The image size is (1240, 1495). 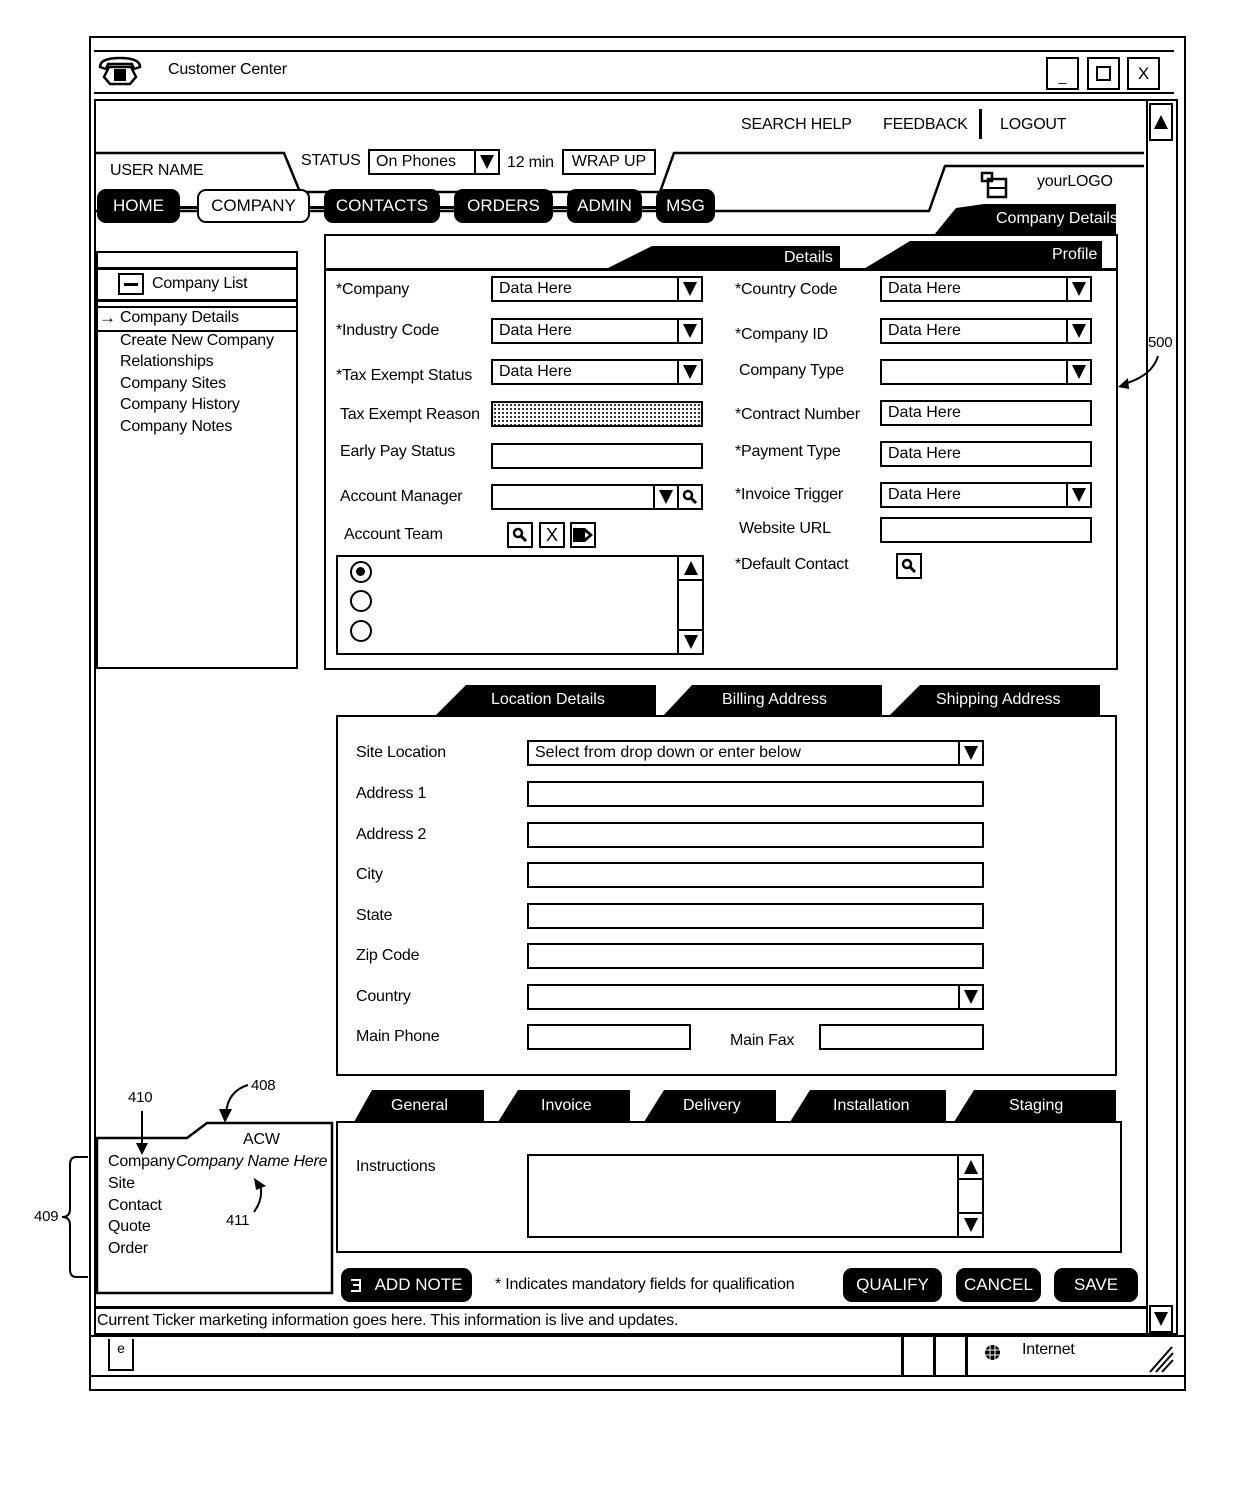 What do you see at coordinates (690, 641) in the screenshot?
I see `account-team-scroll-down` at bounding box center [690, 641].